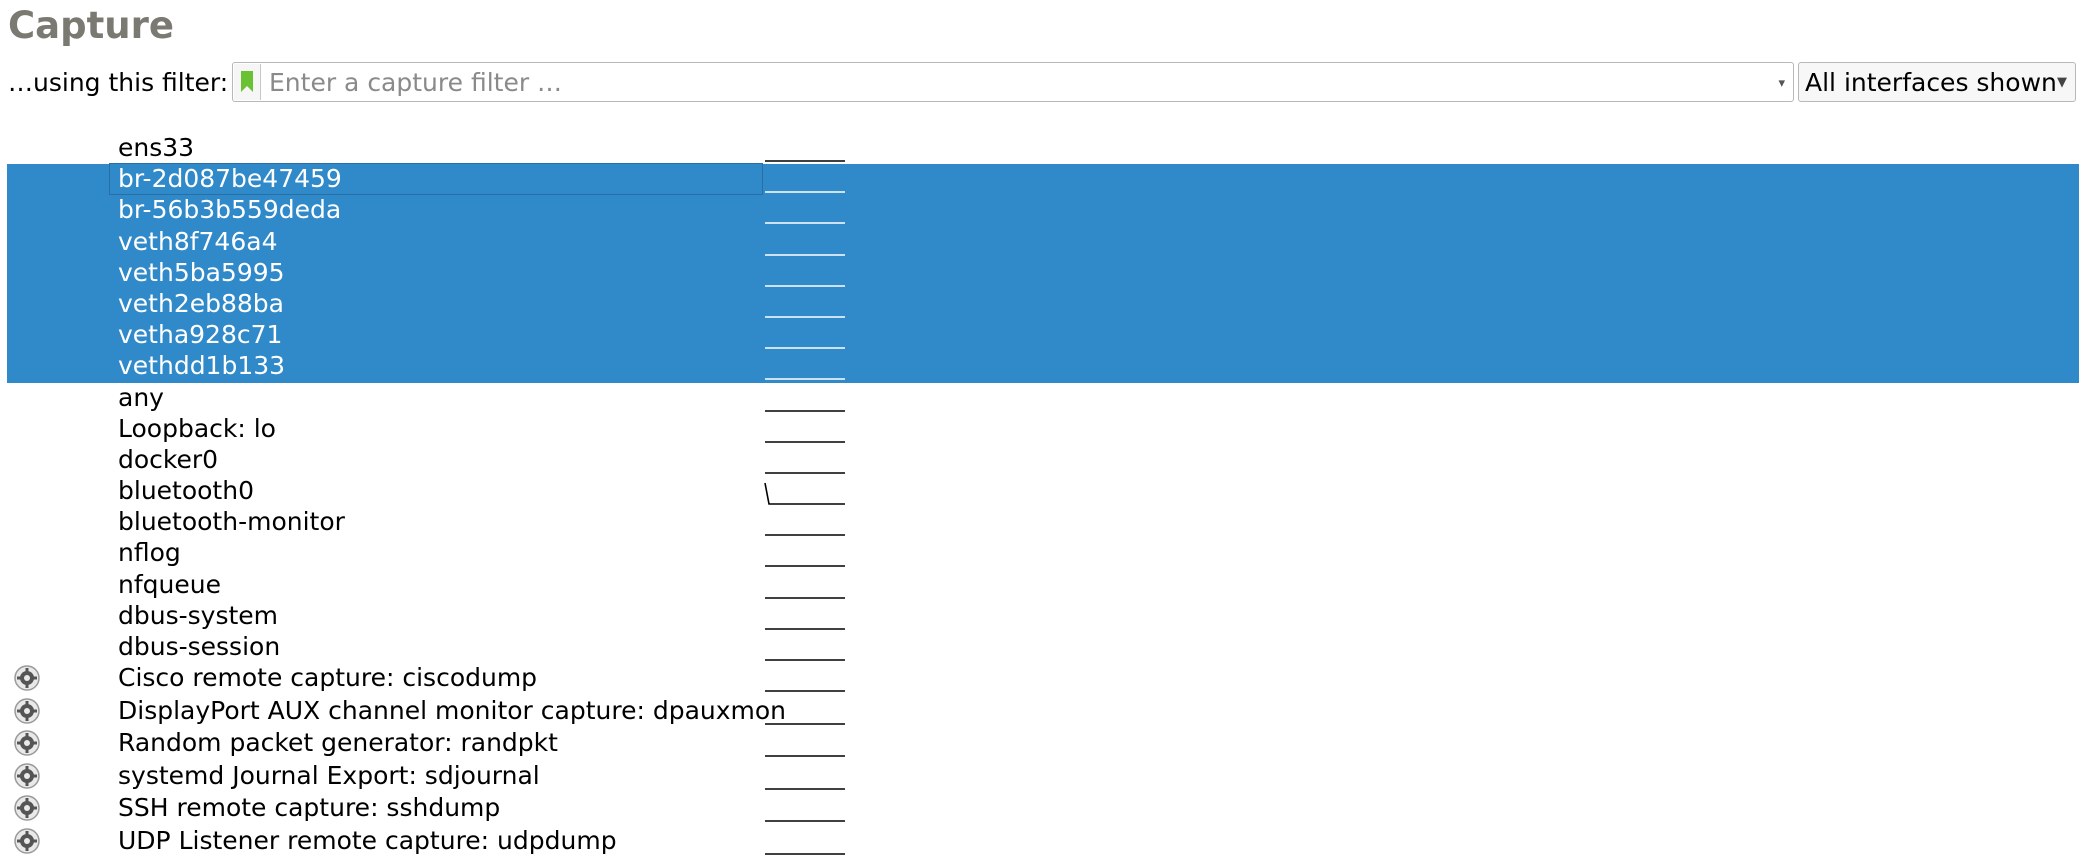  What do you see at coordinates (1043, 179) in the screenshot?
I see `interface-row: br-2d087be47459` at bounding box center [1043, 179].